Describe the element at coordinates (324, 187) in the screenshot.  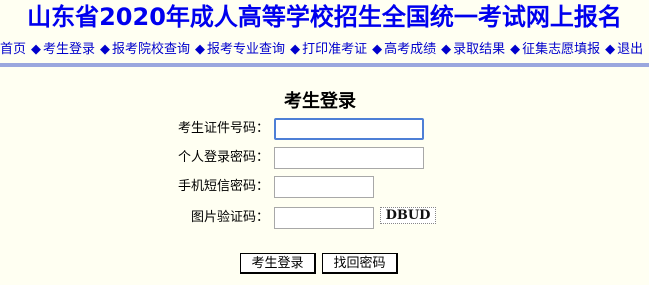
I see `sms-code-input` at that location.